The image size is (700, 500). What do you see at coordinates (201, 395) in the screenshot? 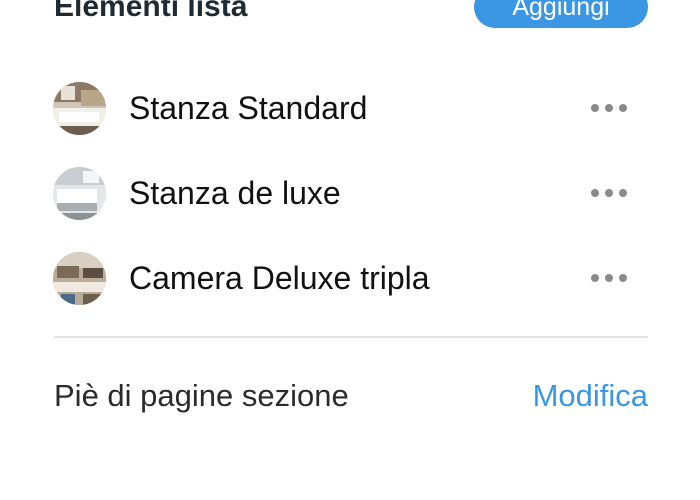
I see `section-footer: Piè di pagine sezione` at bounding box center [201, 395].